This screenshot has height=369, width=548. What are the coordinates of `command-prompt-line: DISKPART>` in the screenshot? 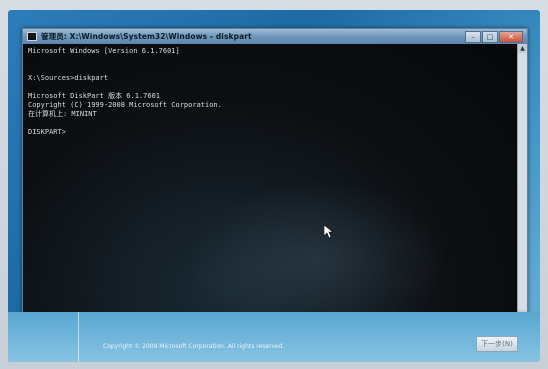 It's located at (275, 132).